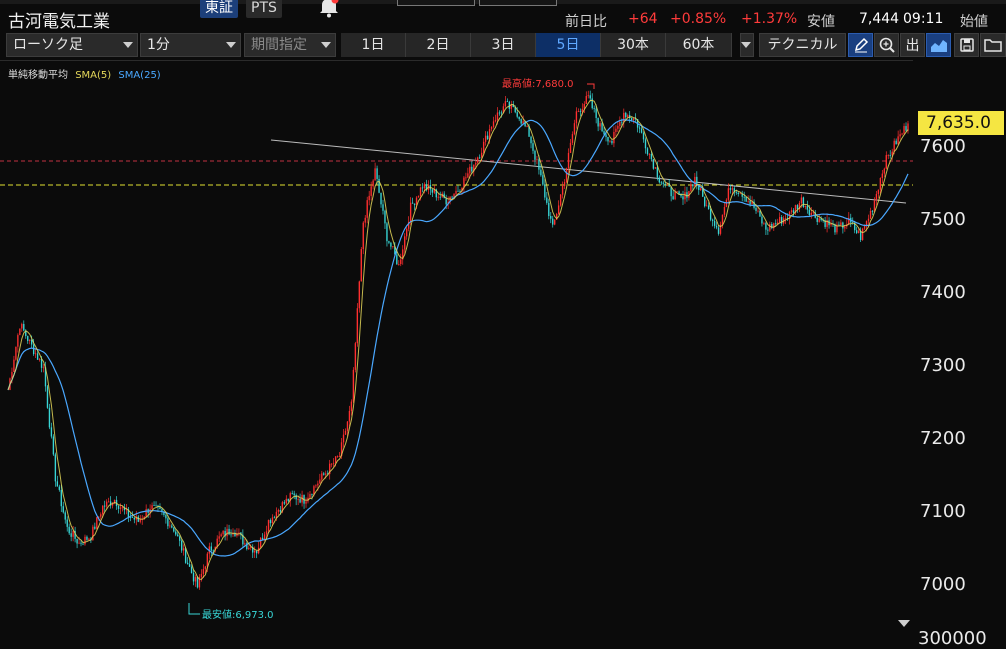  Describe the element at coordinates (190, 45) in the screenshot. I see `interval-select: 1分` at that location.